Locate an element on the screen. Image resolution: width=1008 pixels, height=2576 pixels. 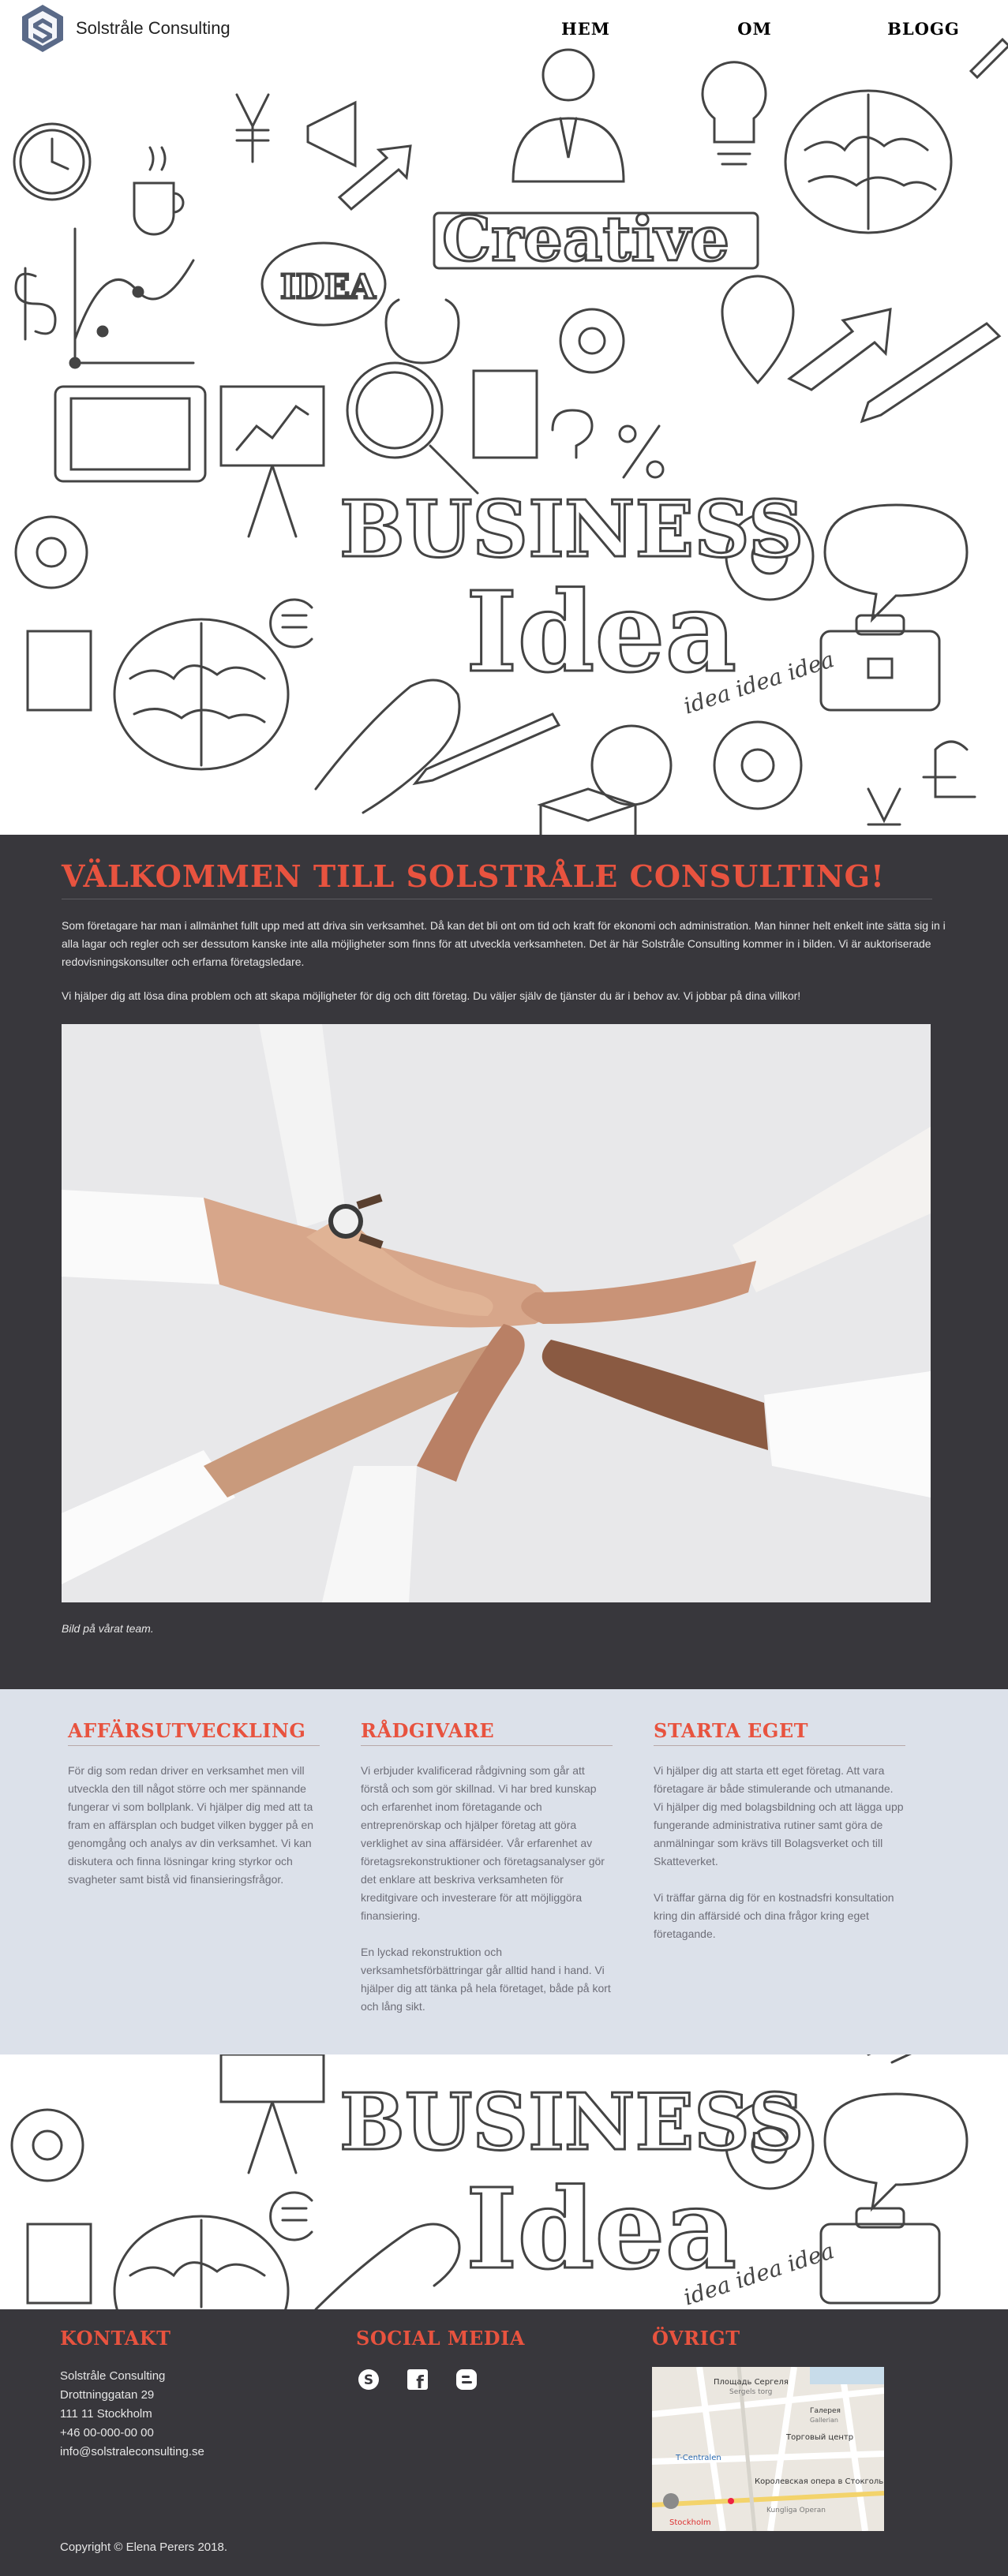
main-nav: HEM OM BLOGG is located at coordinates (754, 29).